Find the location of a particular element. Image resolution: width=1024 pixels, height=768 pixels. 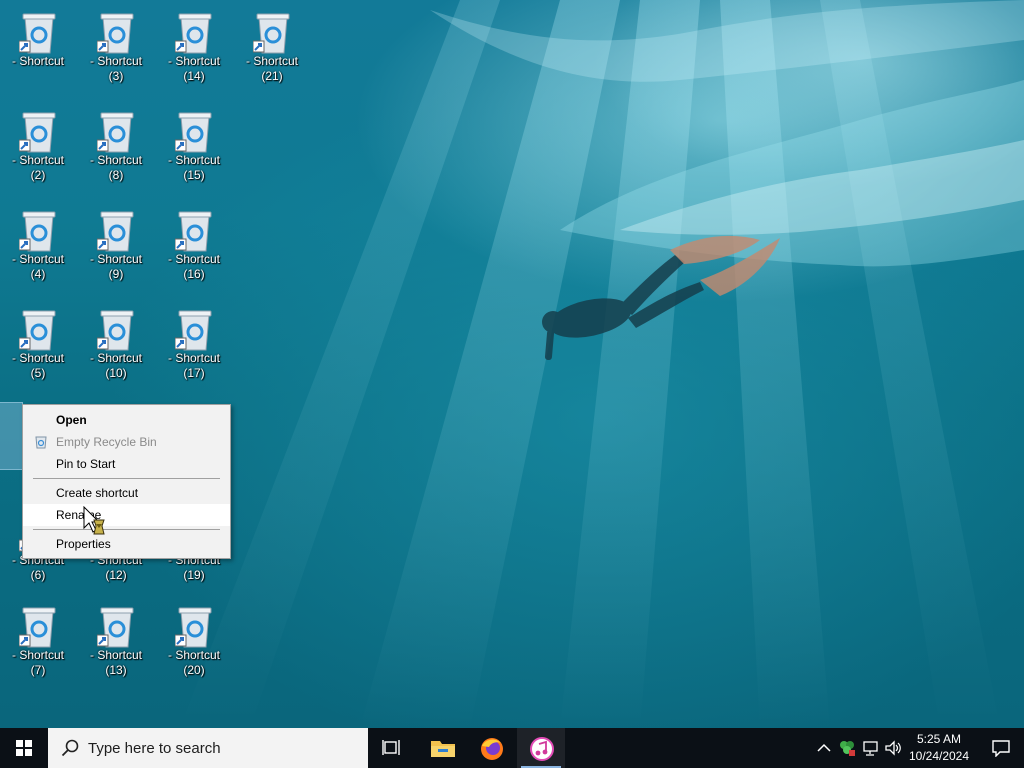

icon-label: - Shortcut (8) is located at coordinates (116, 167).